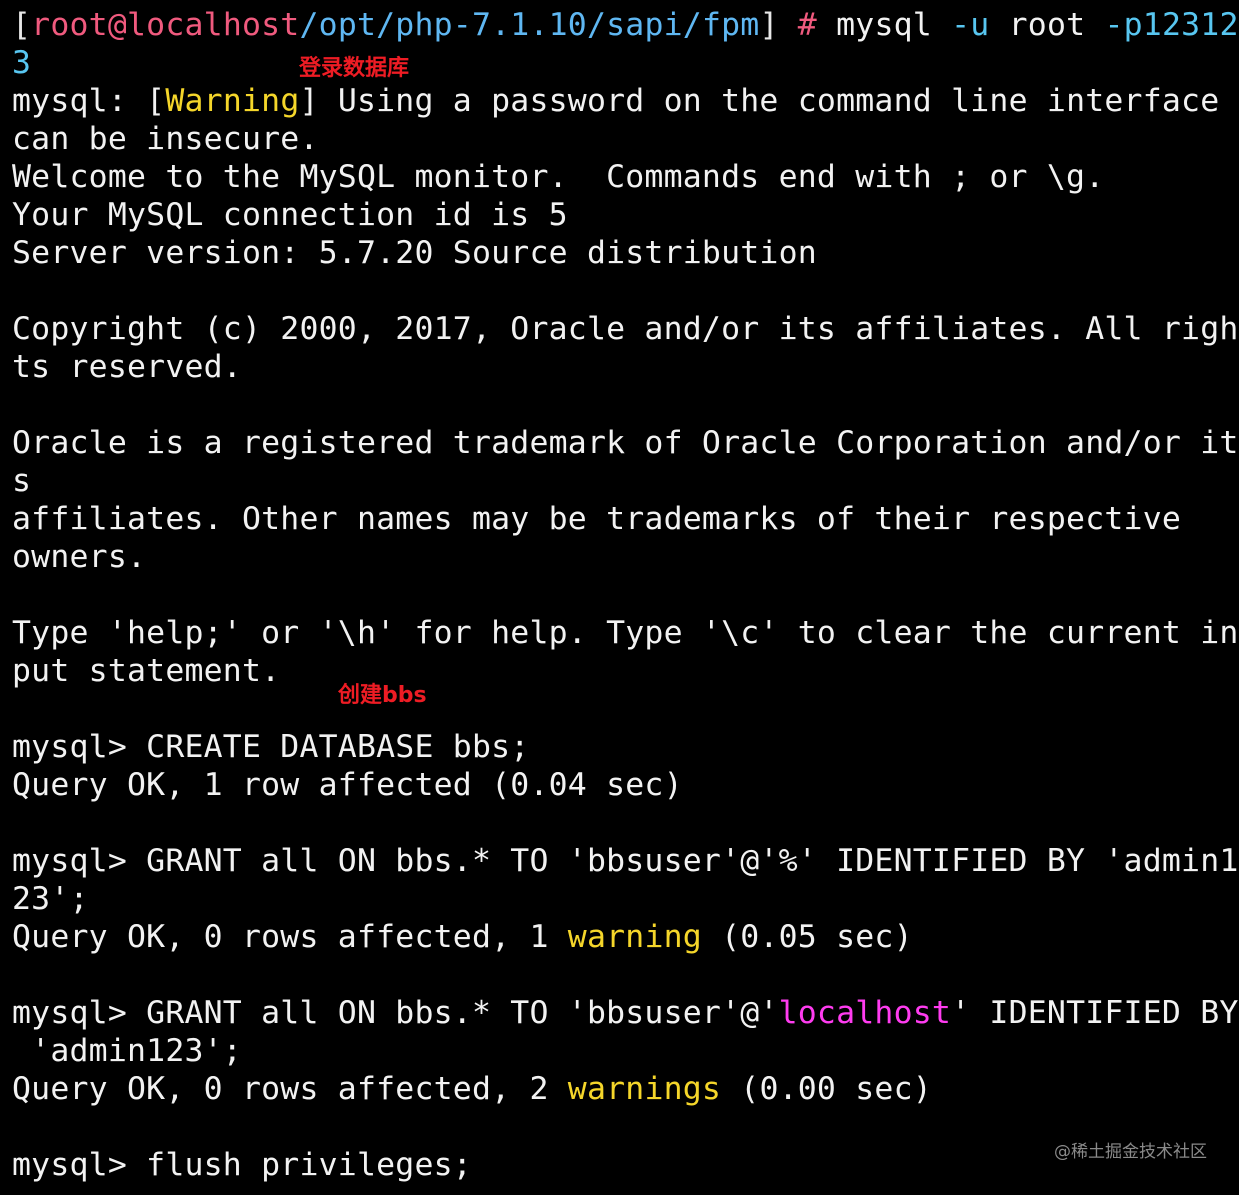 The width and height of the screenshot is (1239, 1195). Describe the element at coordinates (290, 937) in the screenshot. I see `grant-result-text: Query OK, 0 rows affected, 1` at that location.